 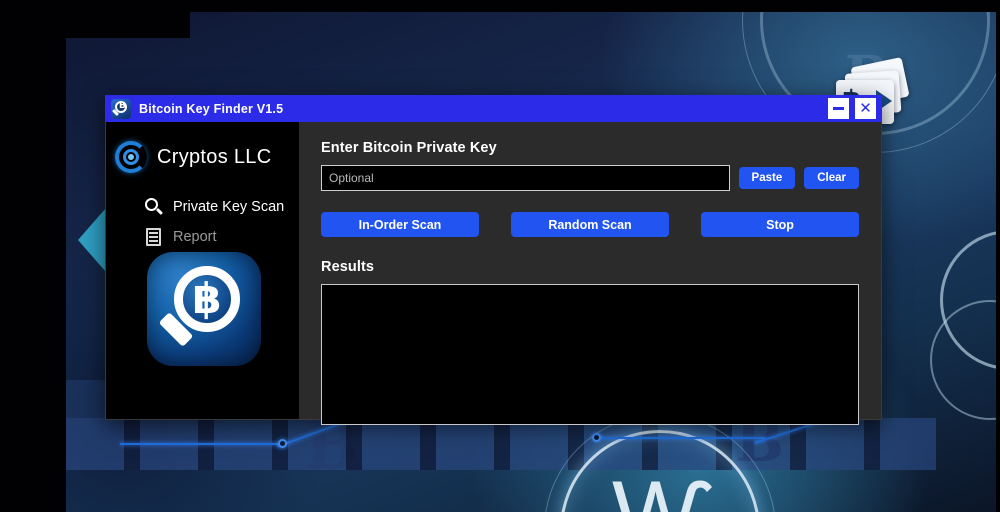 What do you see at coordinates (121, 108) in the screenshot?
I see `magnifier-bitcoin-icon` at bounding box center [121, 108].